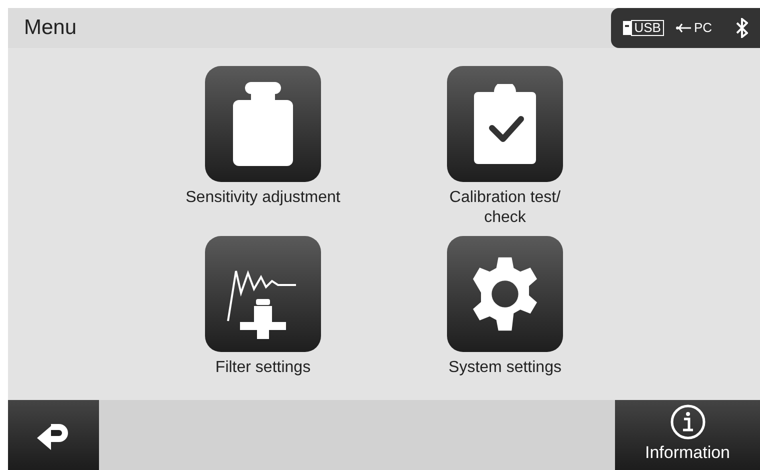 The height and width of the screenshot is (470, 760). Describe the element at coordinates (688, 422) in the screenshot. I see `info-icon` at that location.